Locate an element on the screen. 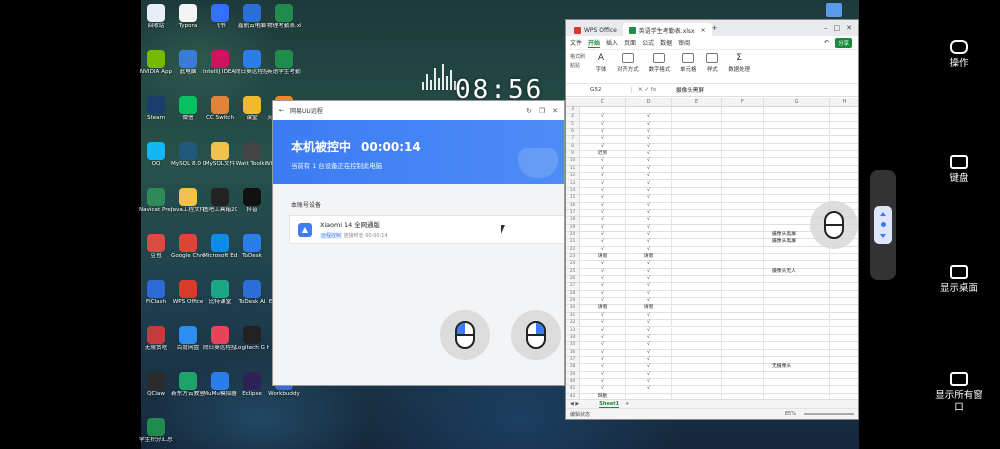 Image resolution: width=1000 pixels, height=449 pixels. maximize-icon: □ is located at coordinates (837, 28).